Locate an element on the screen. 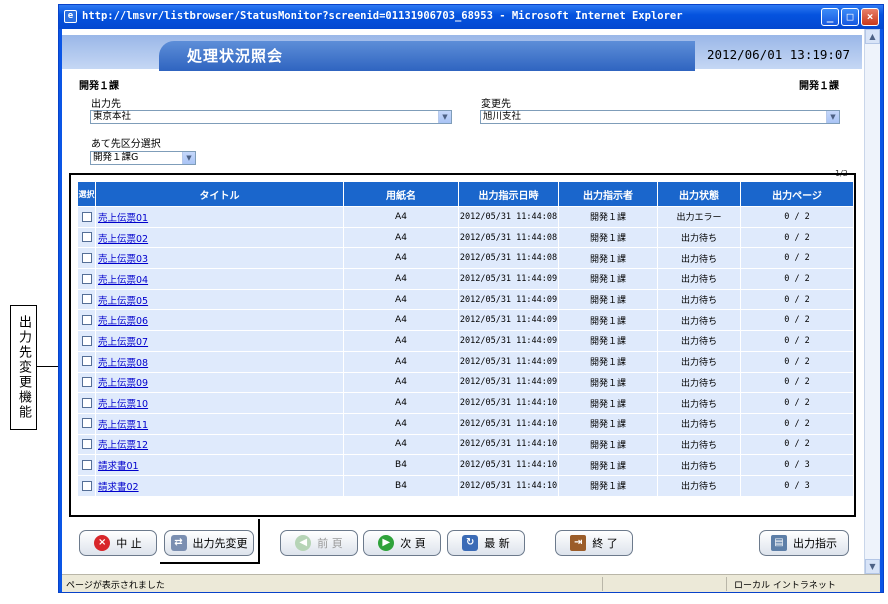  col-header-datetime: 出力指示日時 is located at coordinates (508, 194).